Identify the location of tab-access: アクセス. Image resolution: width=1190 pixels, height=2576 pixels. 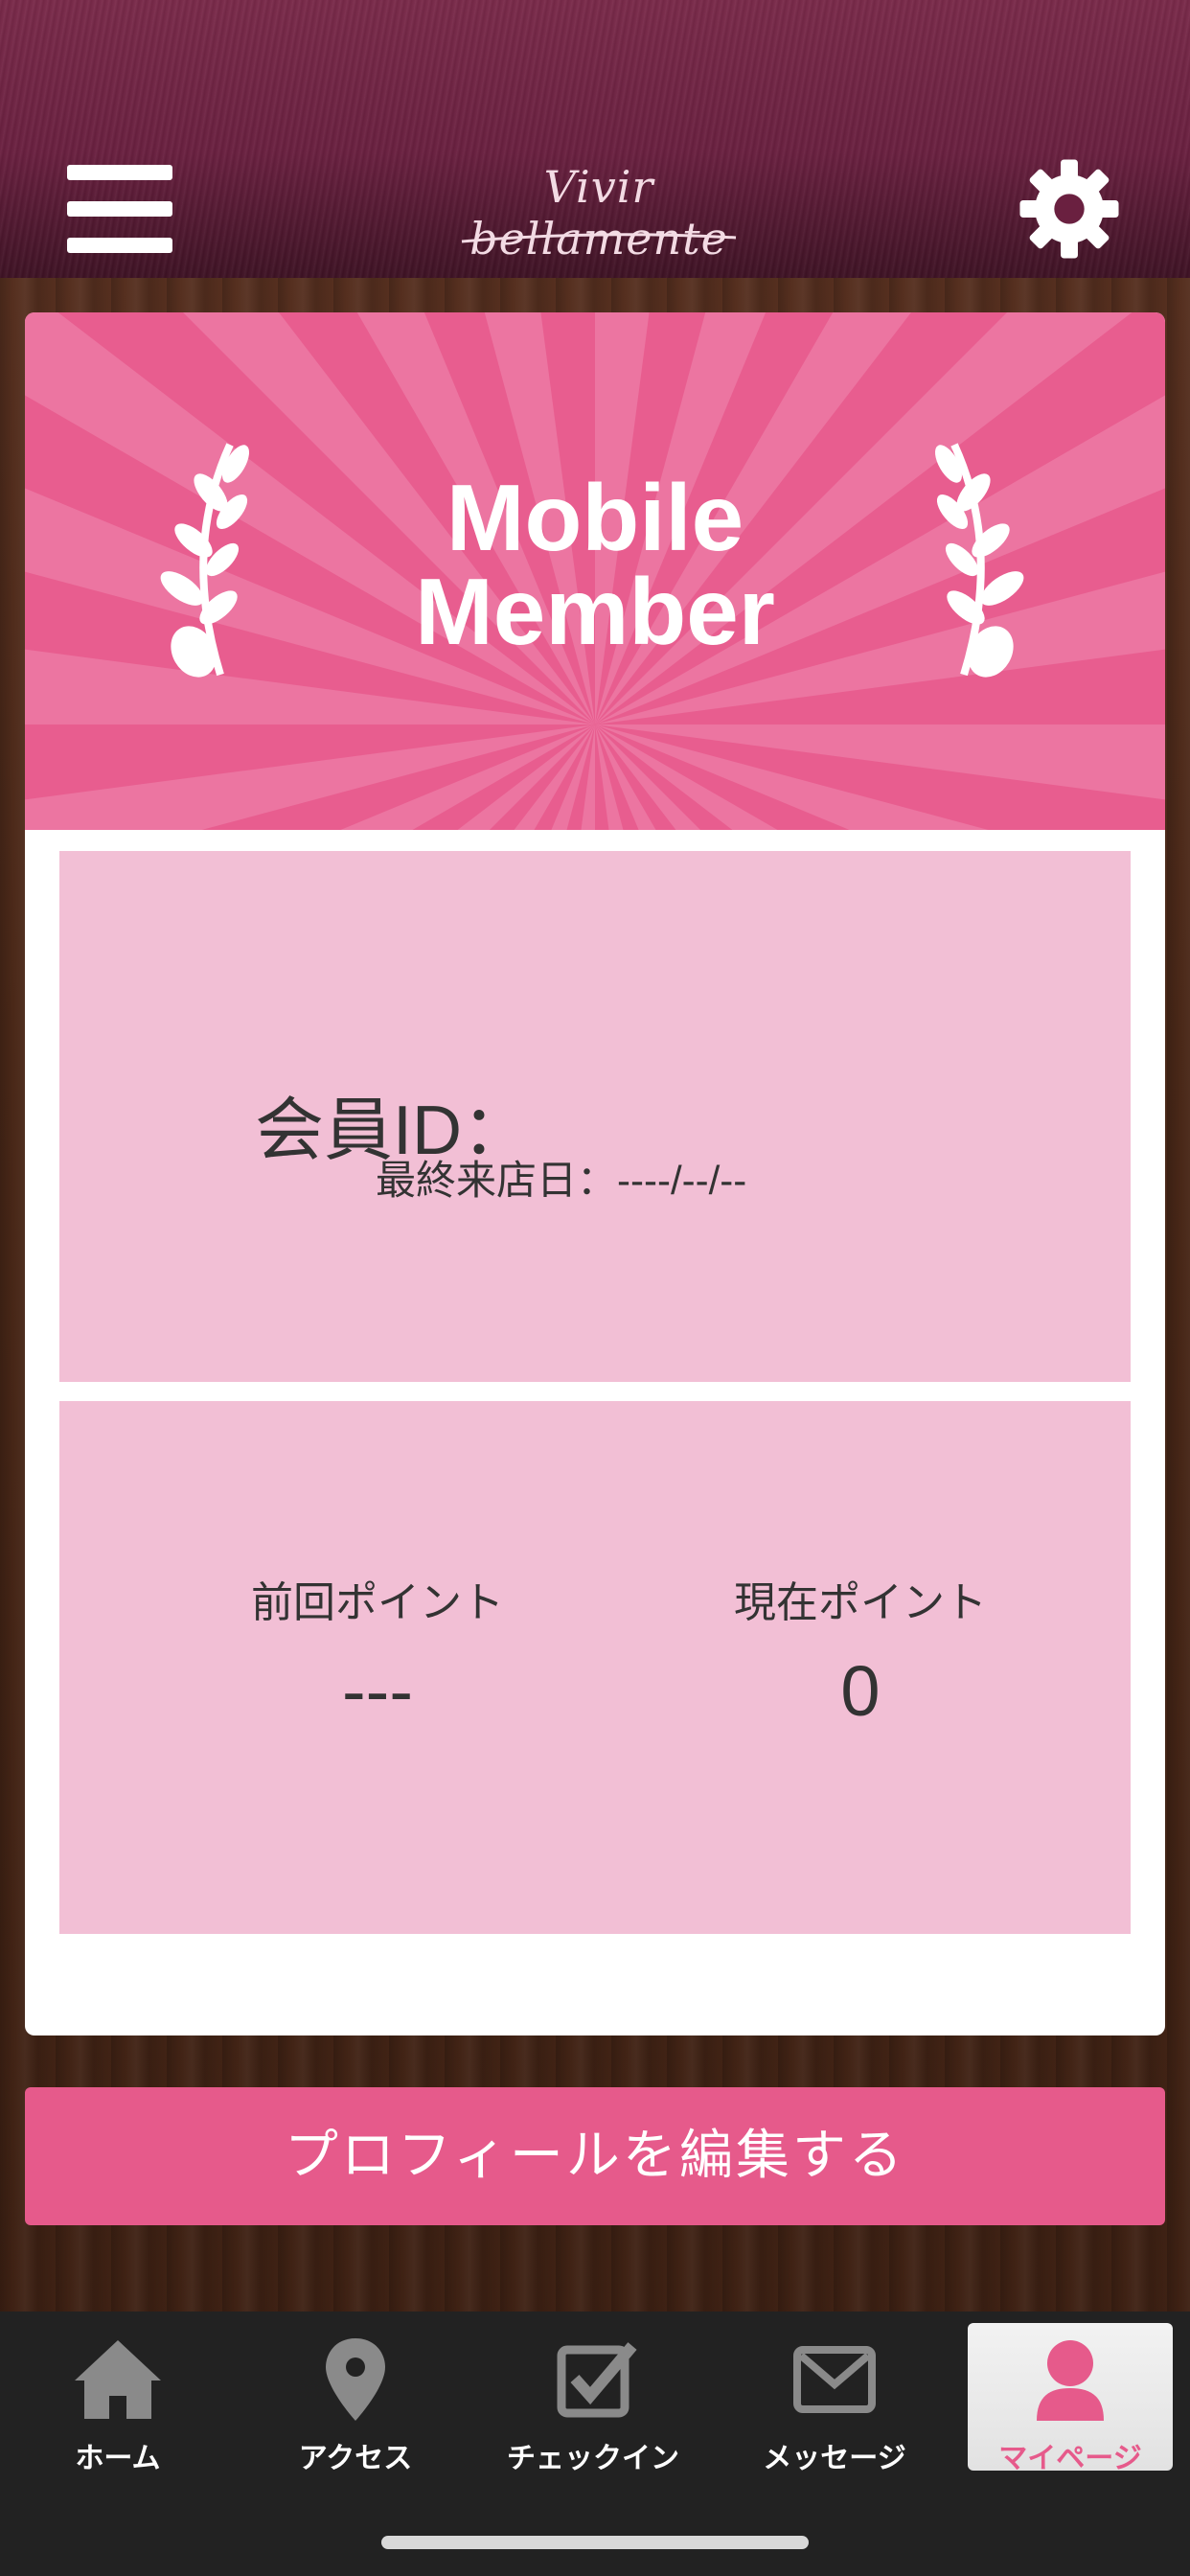
(356, 2399).